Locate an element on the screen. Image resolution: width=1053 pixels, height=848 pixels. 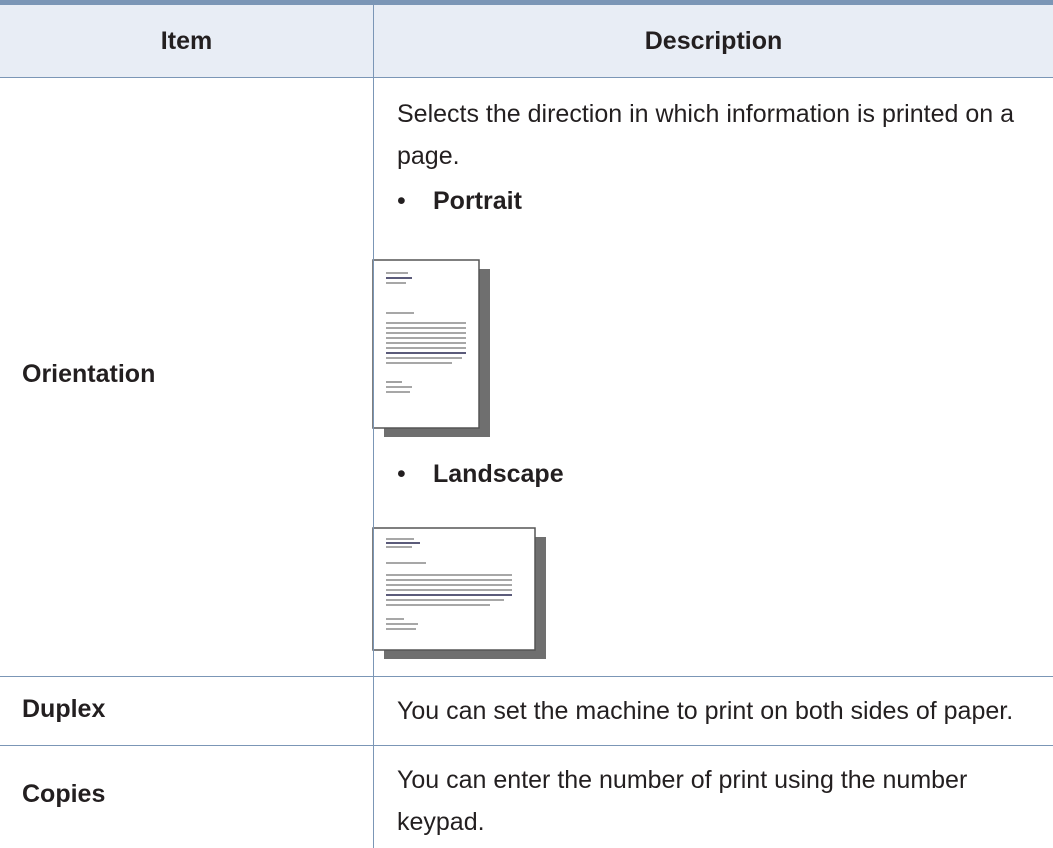
row-item-duplex: Duplex is located at coordinates (64, 709).